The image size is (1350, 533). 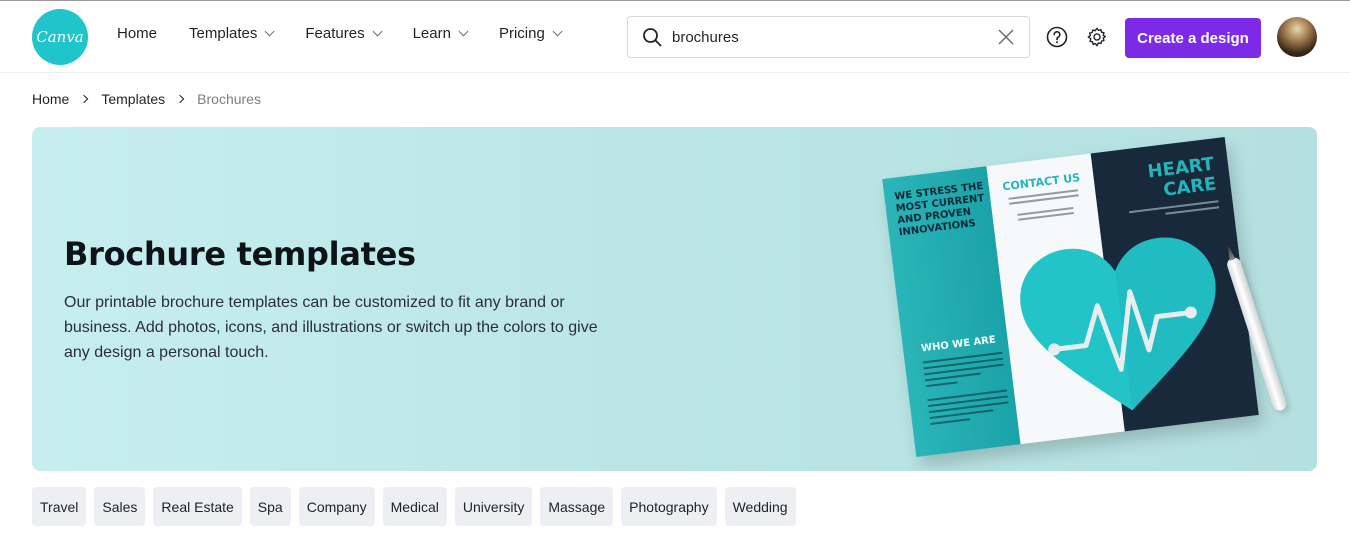 I want to click on tag-medical: Medical, so click(x=414, y=506).